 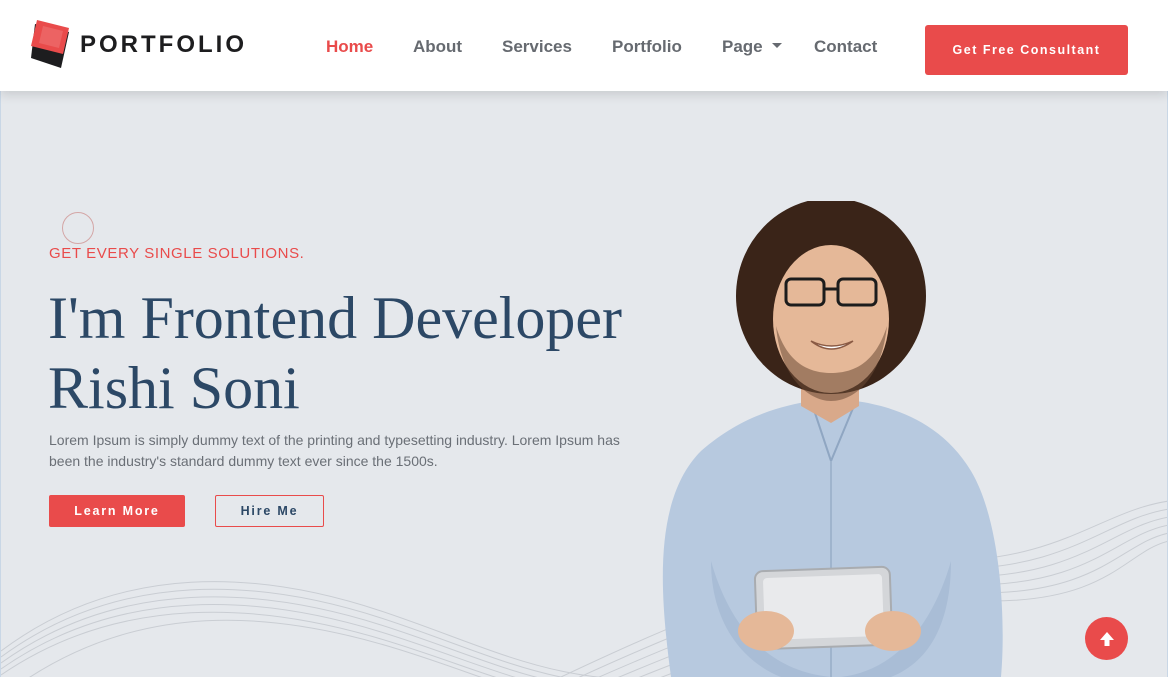 I want to click on cube-logo-icon, so click(x=50, y=44).